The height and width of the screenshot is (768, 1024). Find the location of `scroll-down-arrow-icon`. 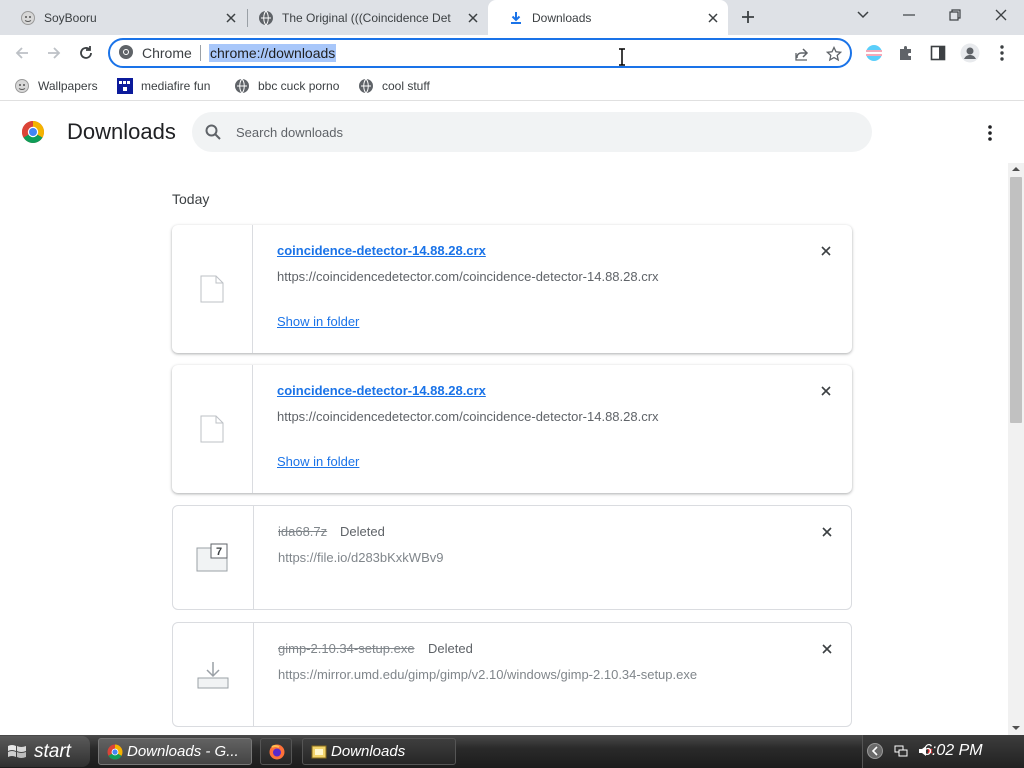

scroll-down-arrow-icon is located at coordinates (1016, 728).